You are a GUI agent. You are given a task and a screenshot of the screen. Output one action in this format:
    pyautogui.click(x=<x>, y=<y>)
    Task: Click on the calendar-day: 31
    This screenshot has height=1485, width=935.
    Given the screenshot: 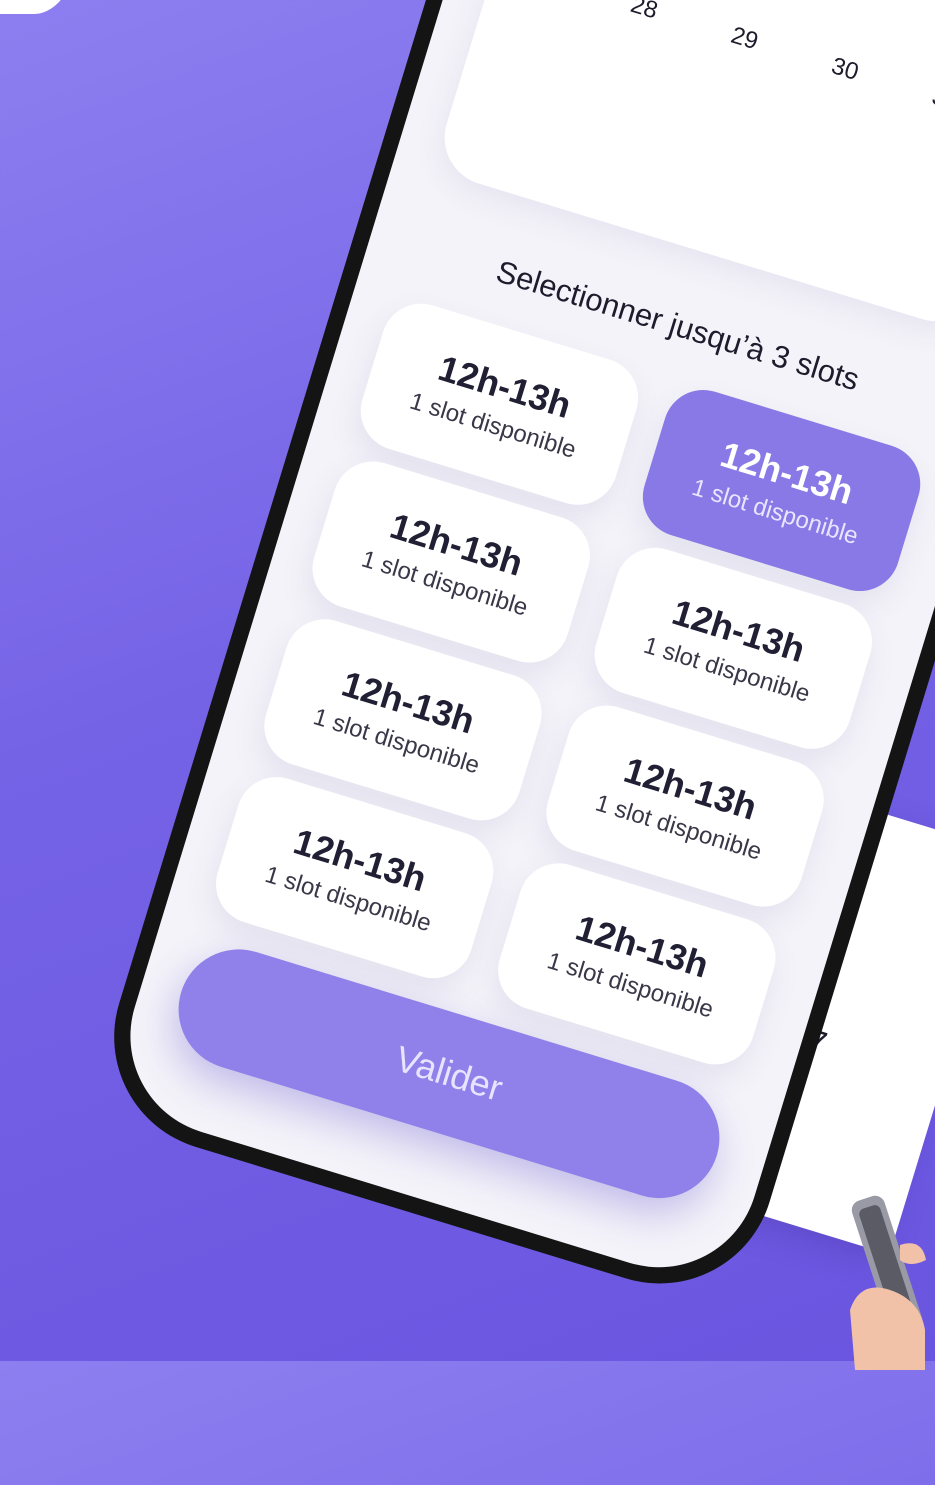 What is the action you would take?
    pyautogui.click(x=924, y=100)
    